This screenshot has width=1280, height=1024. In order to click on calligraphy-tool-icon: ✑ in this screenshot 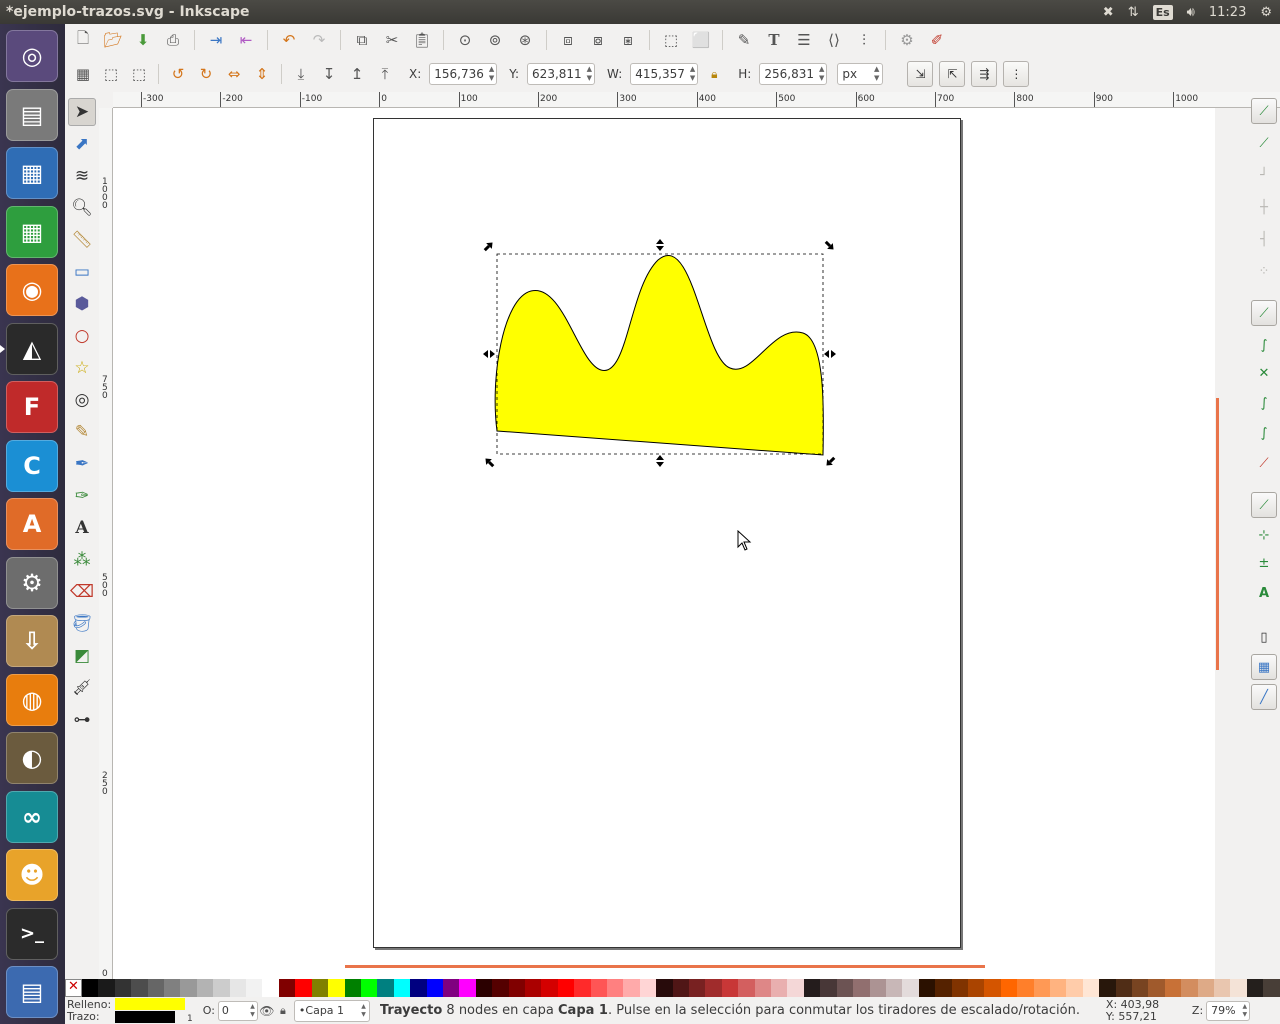, I will do `click(82, 496)`.